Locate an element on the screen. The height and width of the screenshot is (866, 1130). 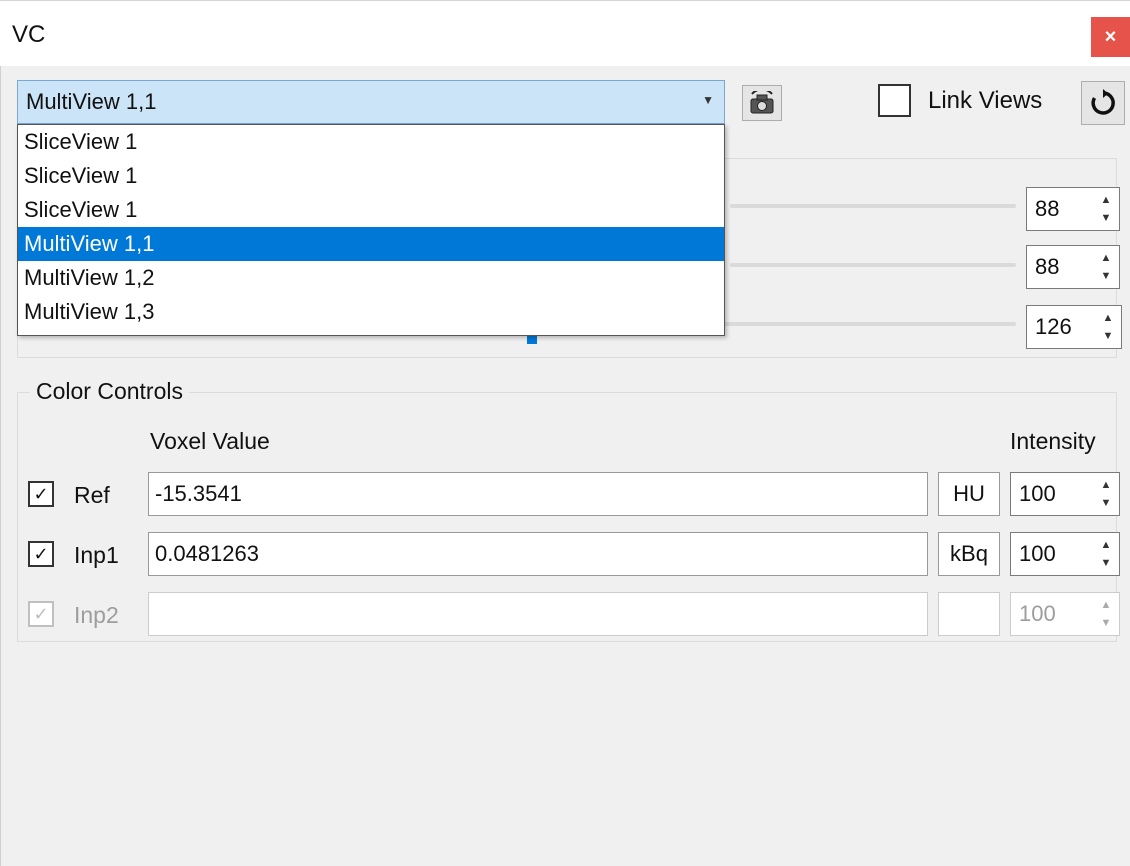
window-title: VC is located at coordinates (29, 34).